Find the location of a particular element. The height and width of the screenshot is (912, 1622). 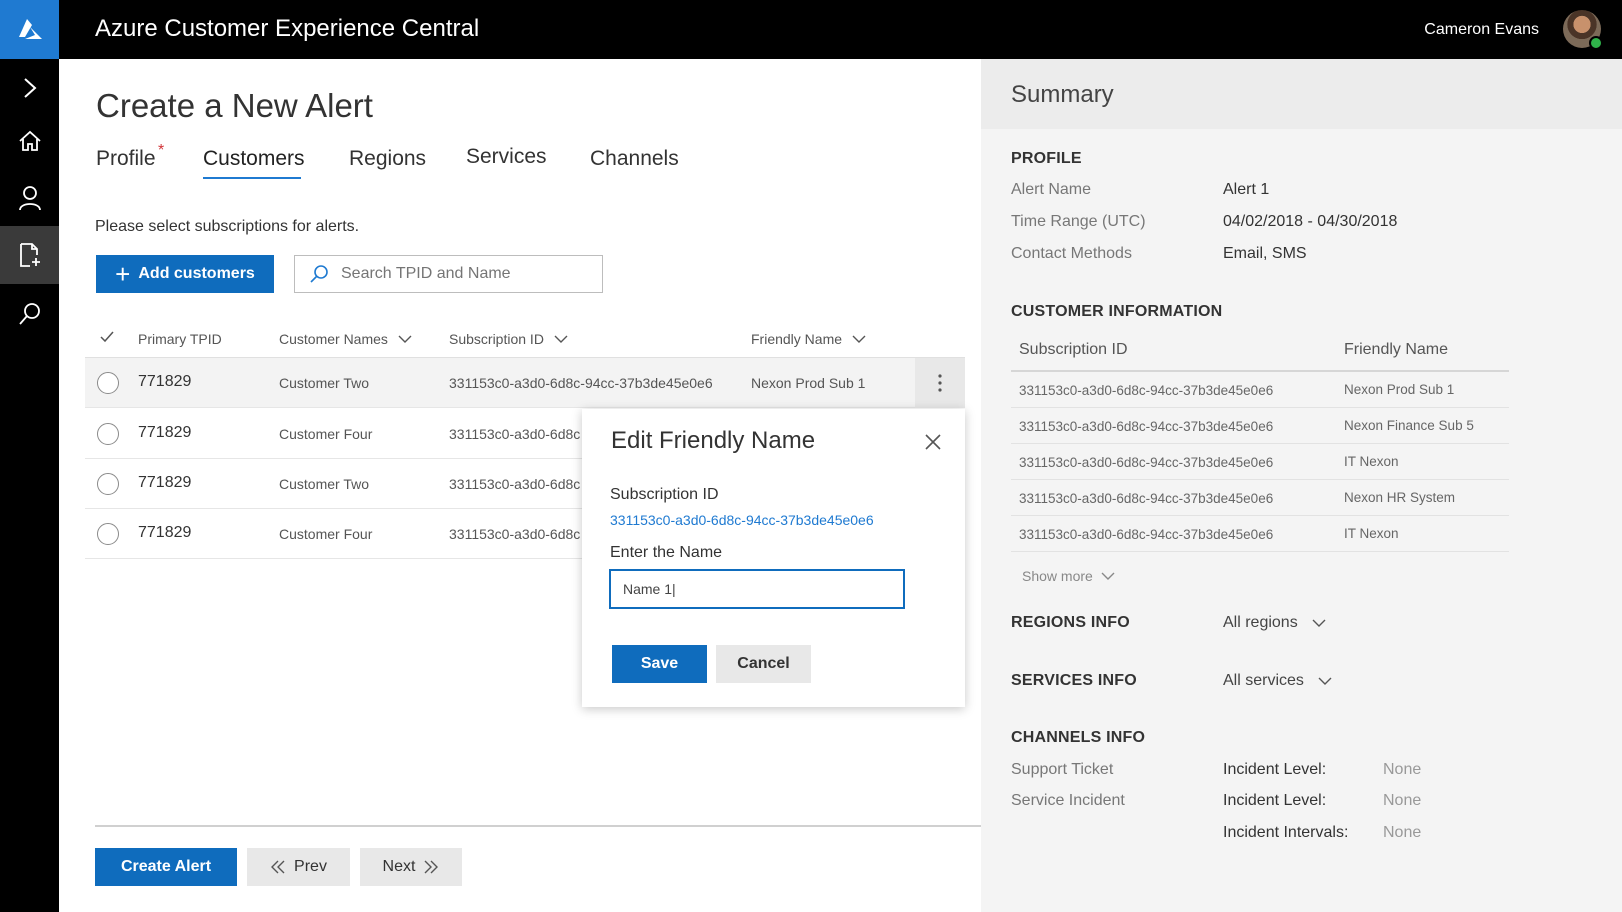

required-mark: * is located at coordinates (161, 150).